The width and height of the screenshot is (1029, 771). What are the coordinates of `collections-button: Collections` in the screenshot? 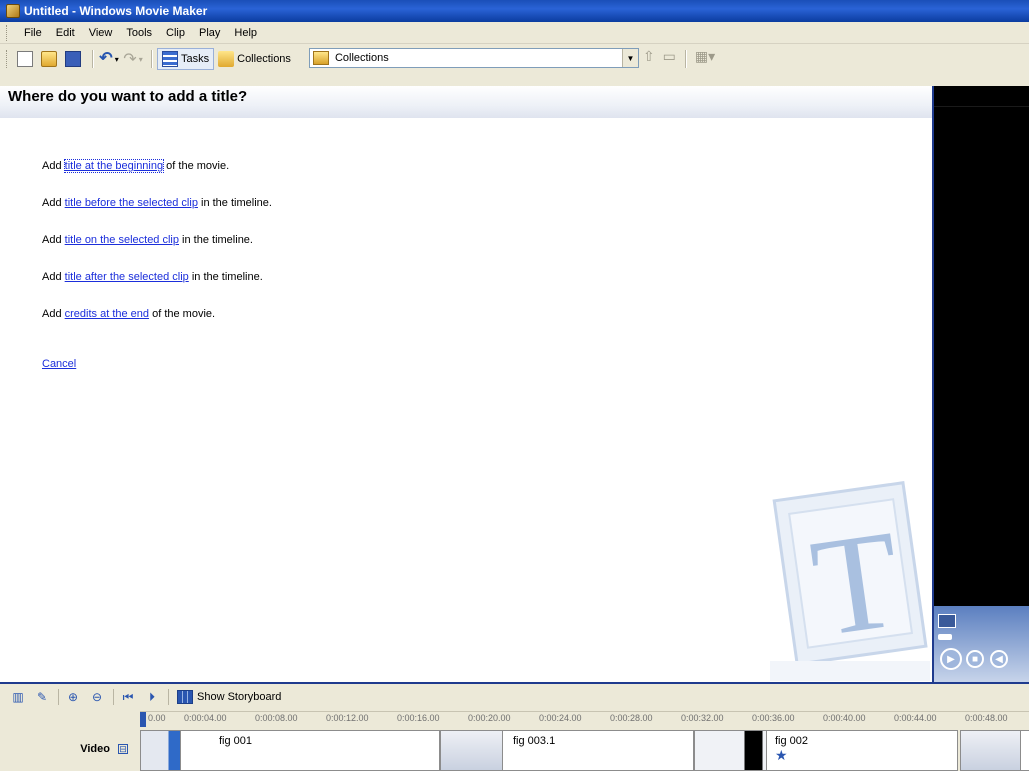 It's located at (254, 59).